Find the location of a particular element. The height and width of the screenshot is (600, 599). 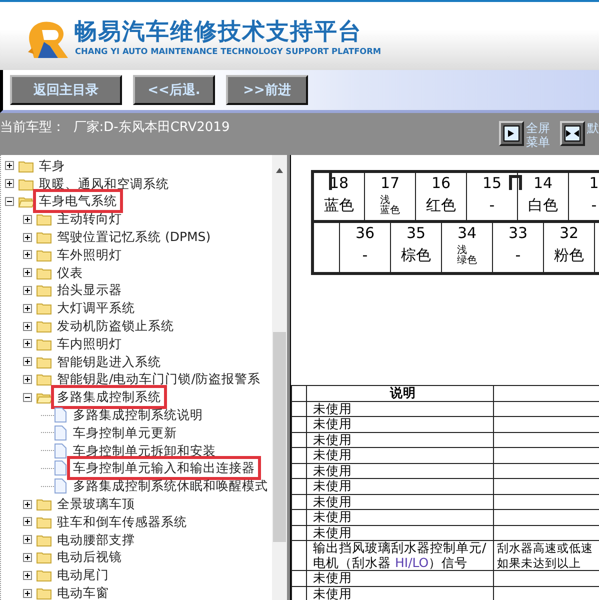

tree-item: 大灯调平系统 is located at coordinates (96, 308).